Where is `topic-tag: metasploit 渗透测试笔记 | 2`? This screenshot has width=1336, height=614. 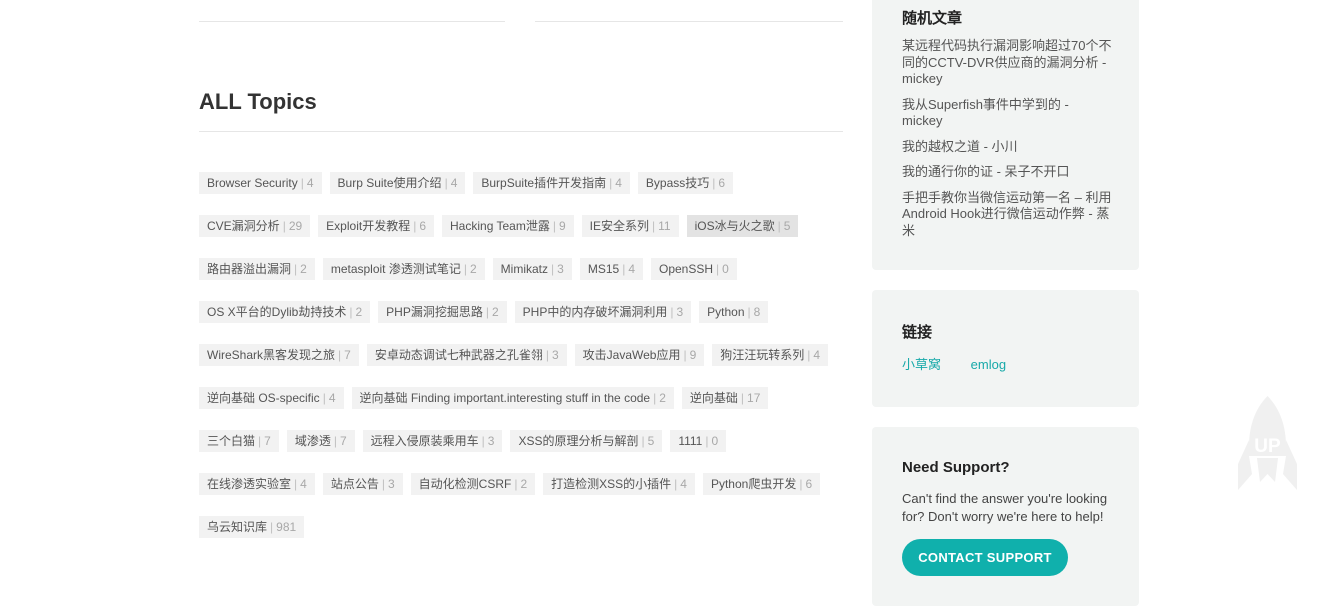
topic-tag: metasploit 渗透测试笔记 | 2 is located at coordinates (403, 269).